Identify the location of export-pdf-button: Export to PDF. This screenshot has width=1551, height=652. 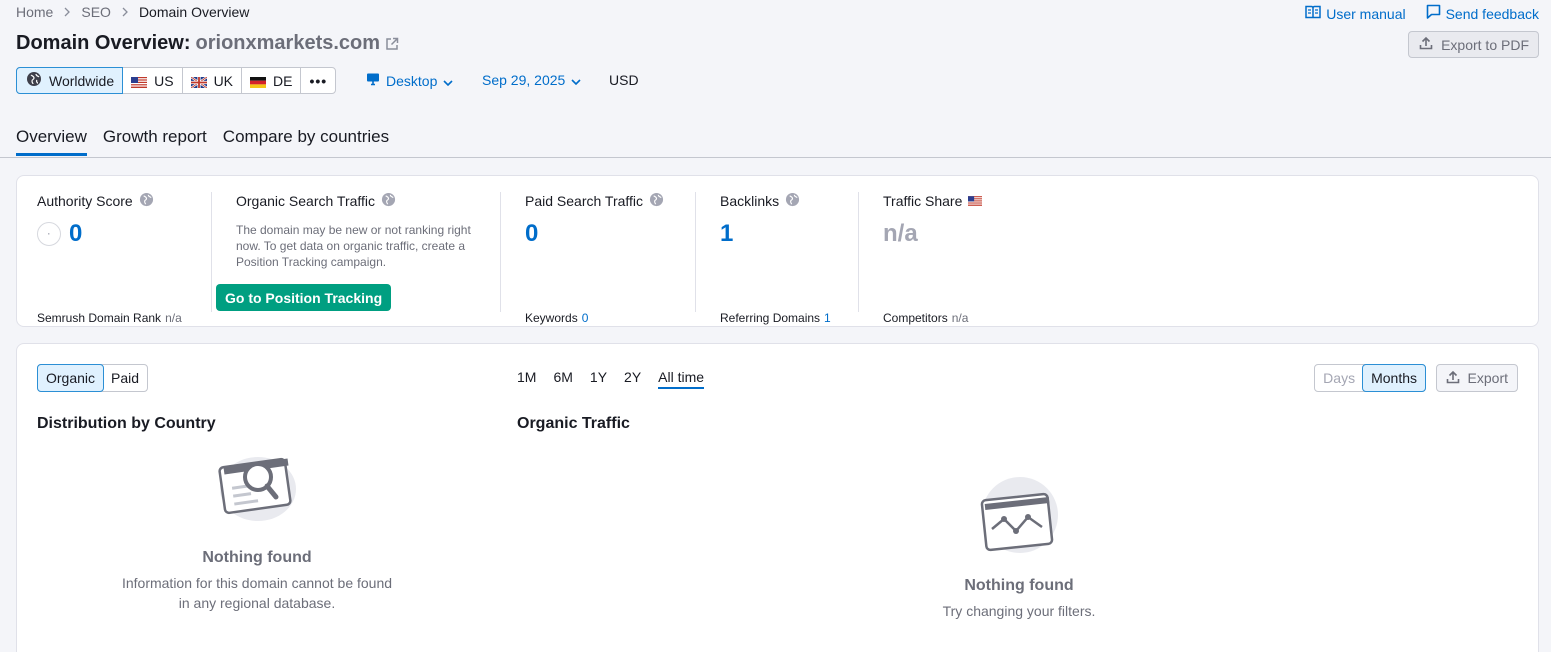
(1473, 44).